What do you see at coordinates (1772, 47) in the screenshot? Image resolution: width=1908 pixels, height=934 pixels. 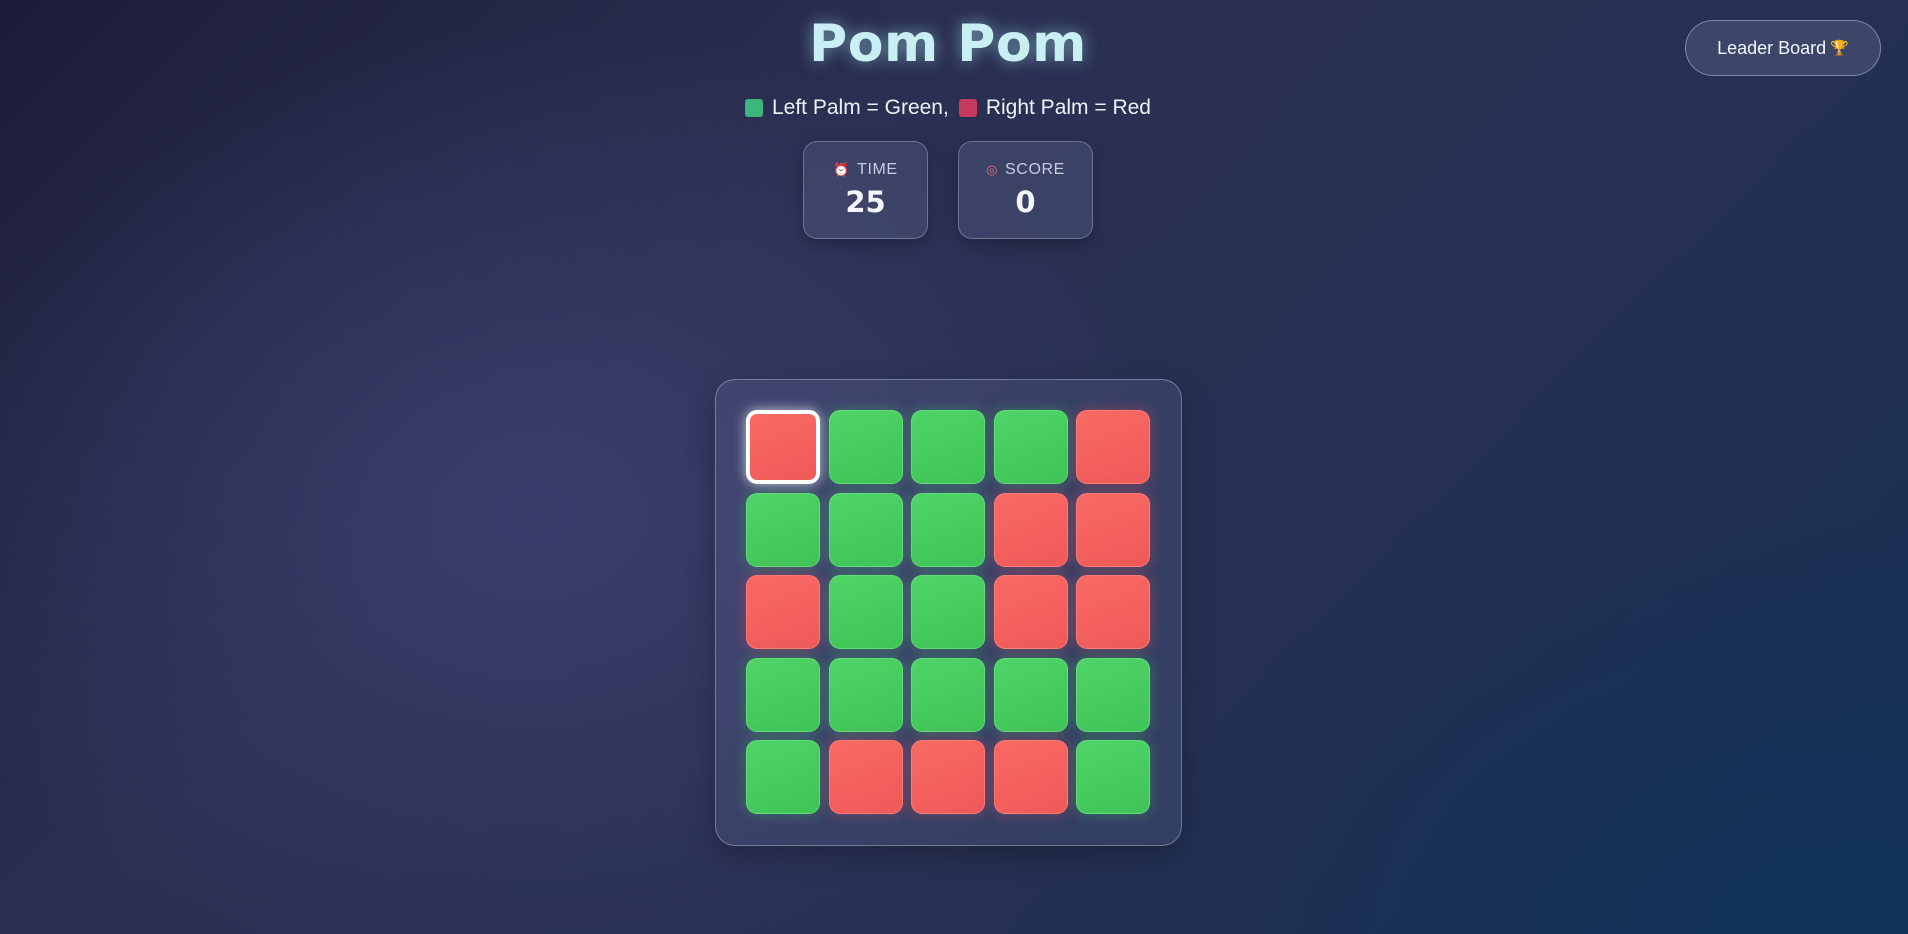 I see `leaderboard-label: Leader Board` at bounding box center [1772, 47].